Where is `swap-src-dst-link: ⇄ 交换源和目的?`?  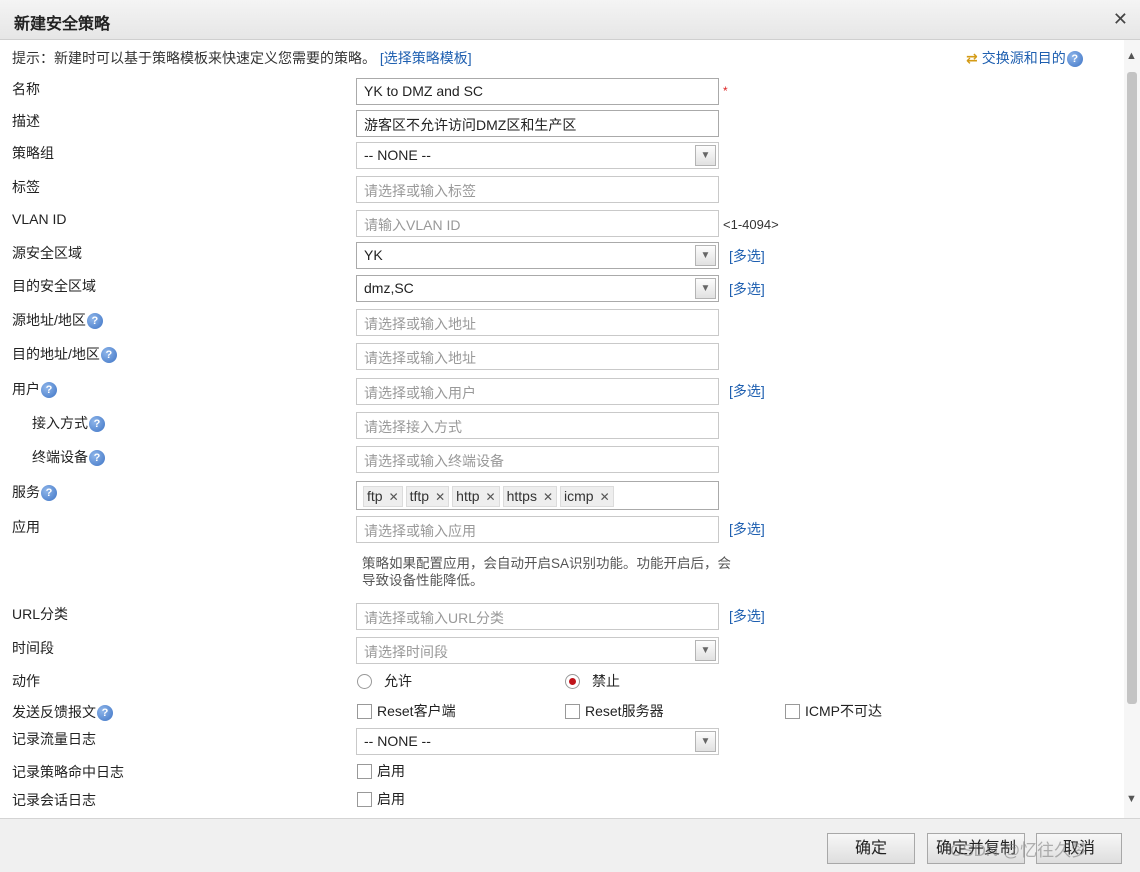
swap-src-dst-link: ⇄ 交换源和目的? is located at coordinates (1024, 58).